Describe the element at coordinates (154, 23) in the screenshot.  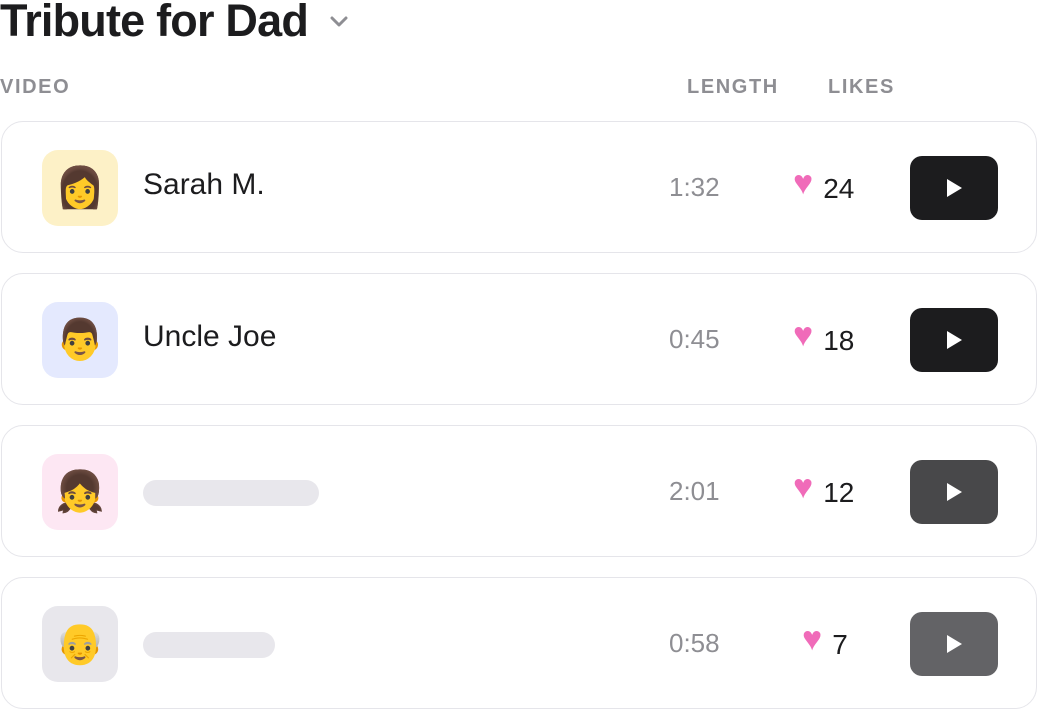
I see `page-title: Tribute for Dad` at that location.